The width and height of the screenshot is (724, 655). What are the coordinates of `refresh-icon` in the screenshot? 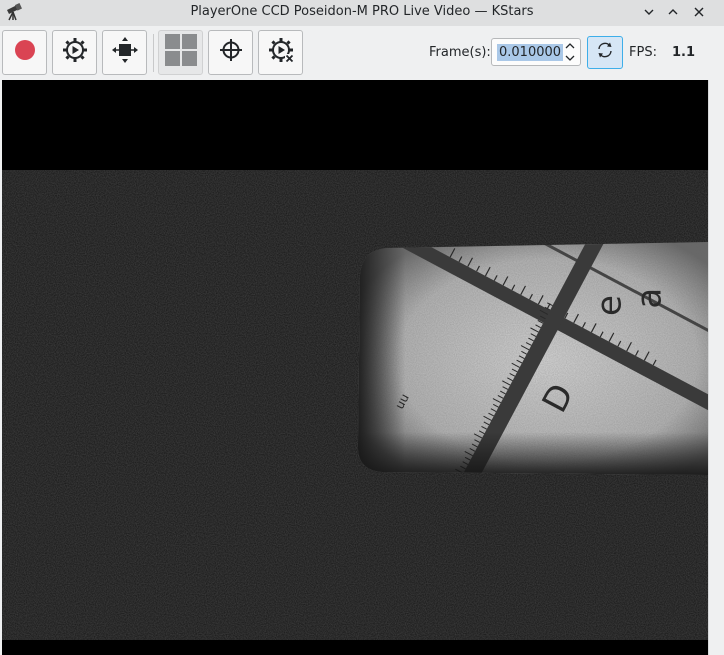 It's located at (605, 52).